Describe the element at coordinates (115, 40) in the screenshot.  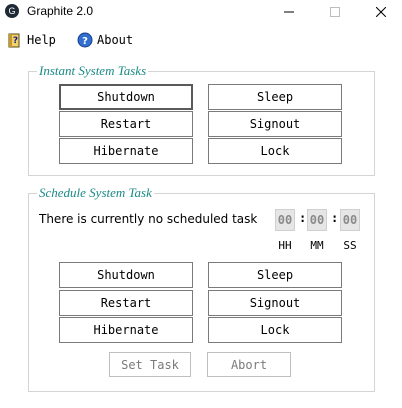
I see `menu-about-label: About` at that location.